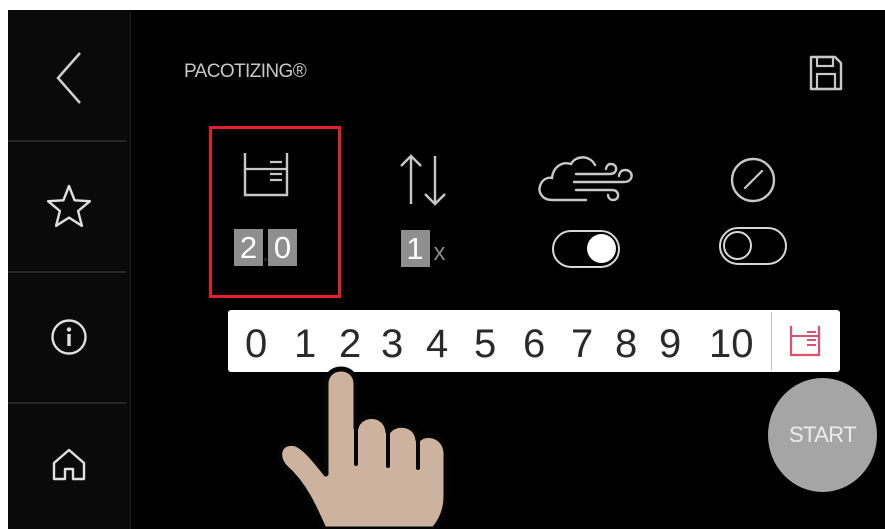  Describe the element at coordinates (585, 179) in the screenshot. I see `cloud-wind-icon` at that location.